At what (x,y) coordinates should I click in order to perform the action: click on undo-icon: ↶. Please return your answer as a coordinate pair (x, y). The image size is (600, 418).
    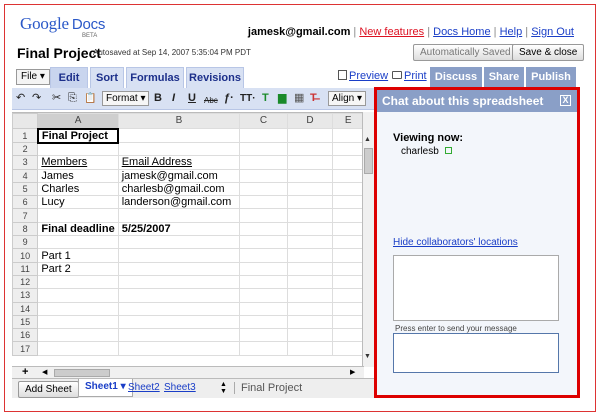
    Looking at the image, I should click on (20, 98).